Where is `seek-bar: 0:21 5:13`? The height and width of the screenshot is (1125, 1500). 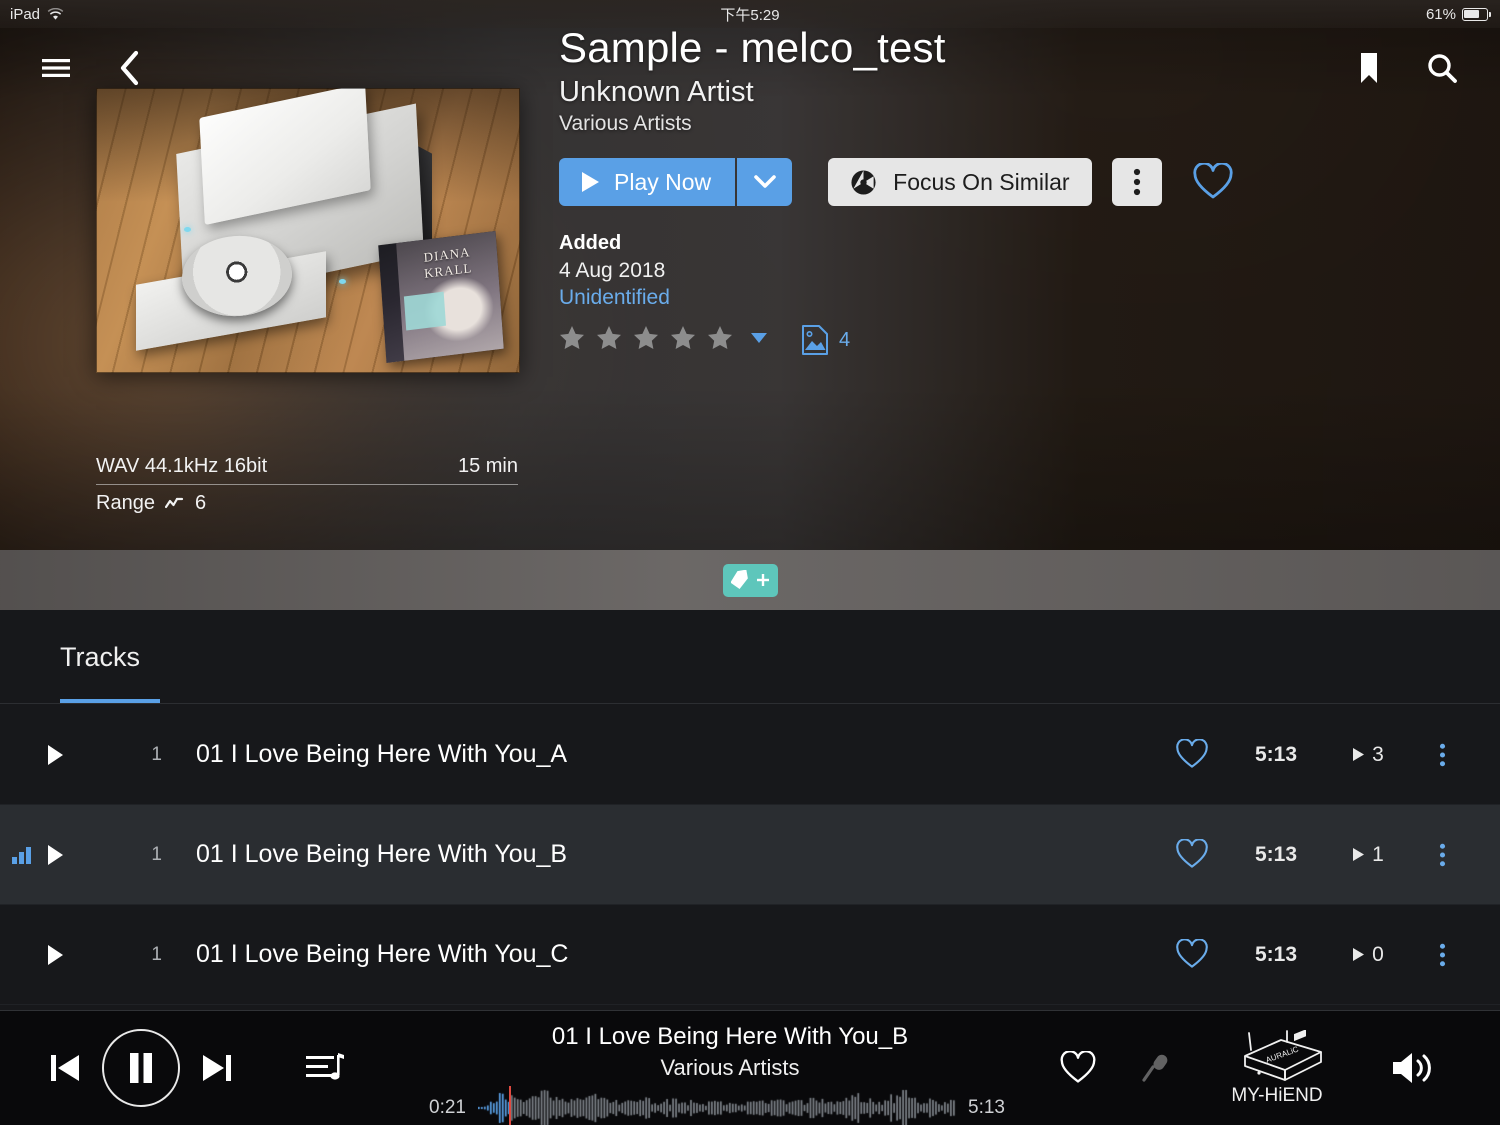
seek-bar: 0:21 5:13 is located at coordinates (730, 1105).